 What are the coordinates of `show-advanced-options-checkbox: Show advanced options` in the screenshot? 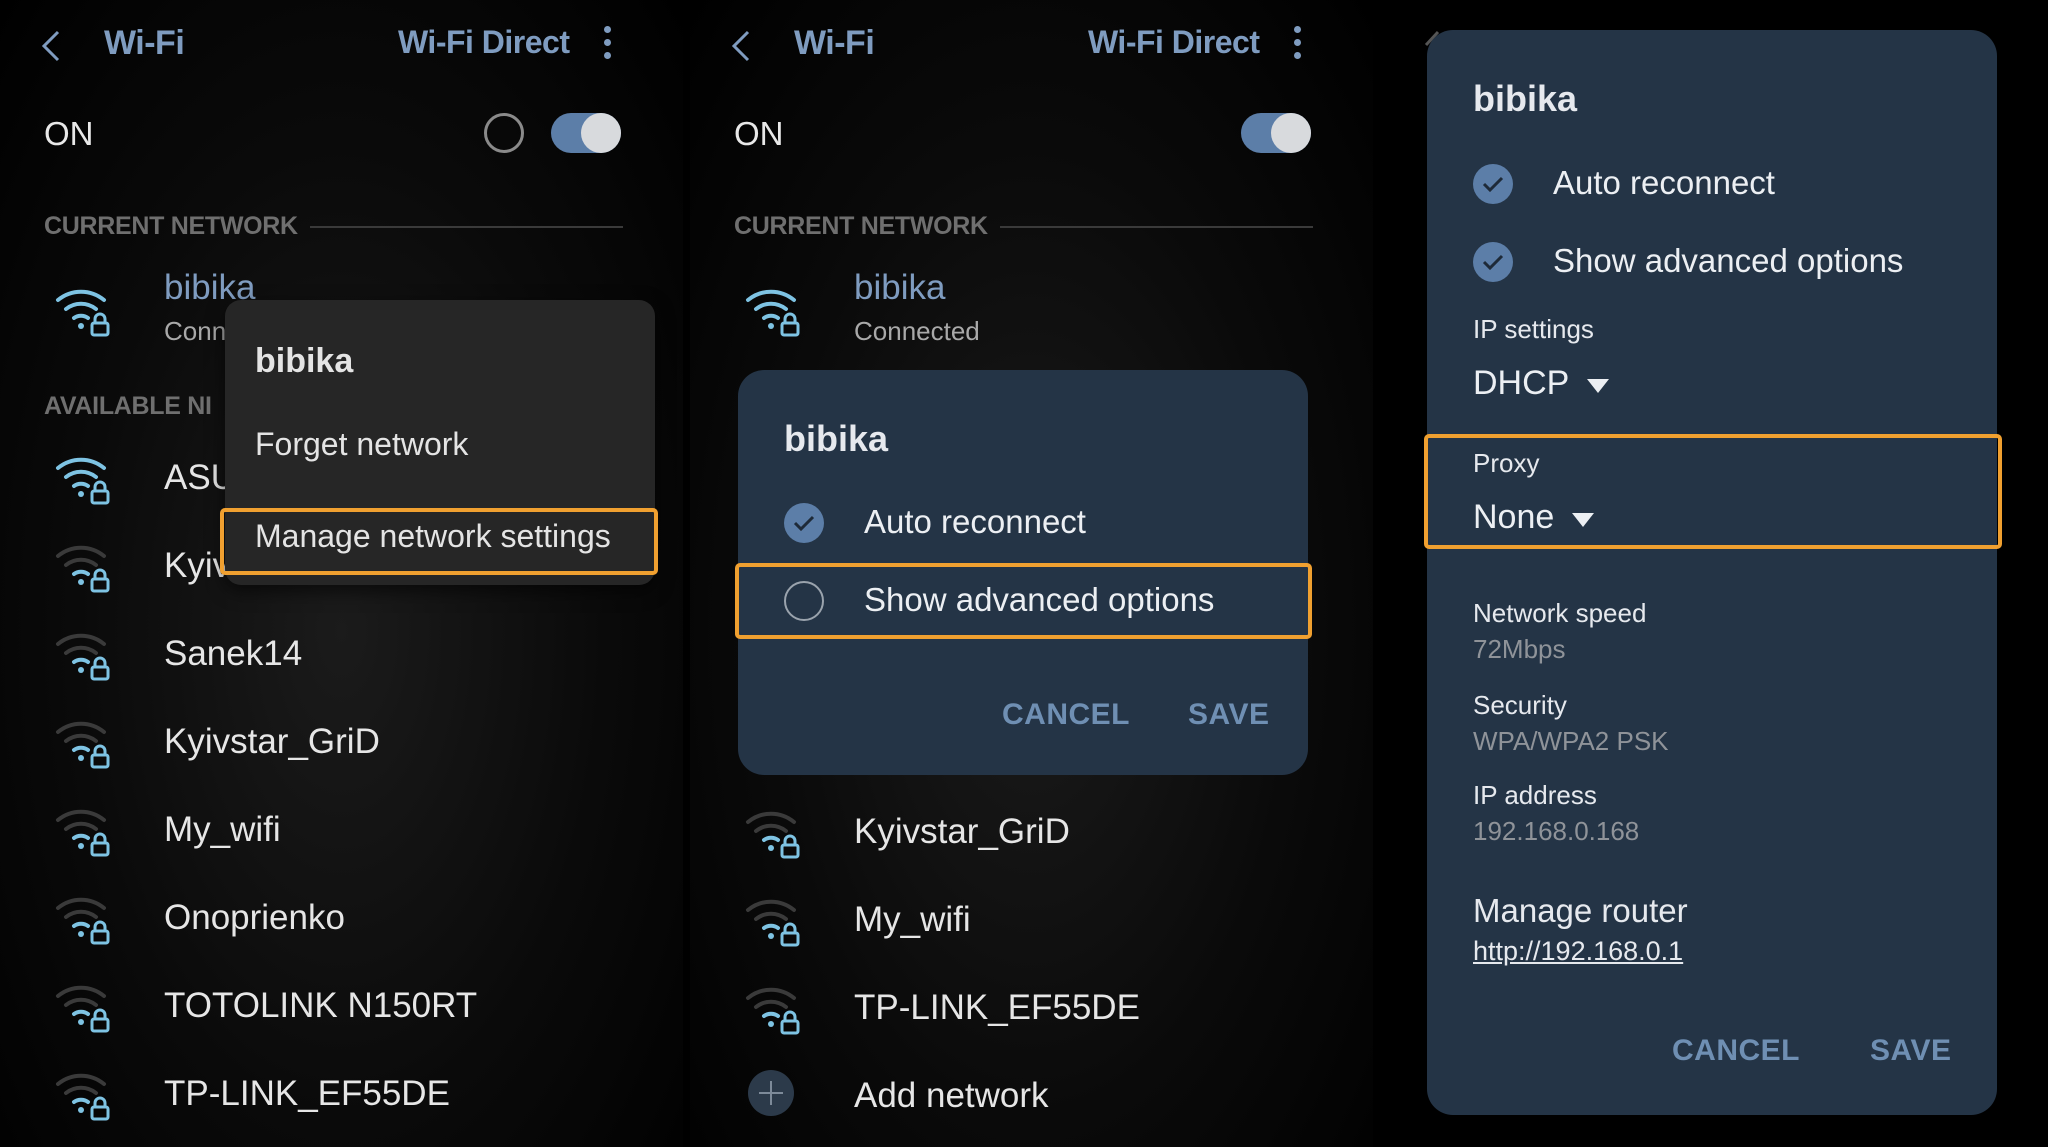 It's located at (1713, 262).